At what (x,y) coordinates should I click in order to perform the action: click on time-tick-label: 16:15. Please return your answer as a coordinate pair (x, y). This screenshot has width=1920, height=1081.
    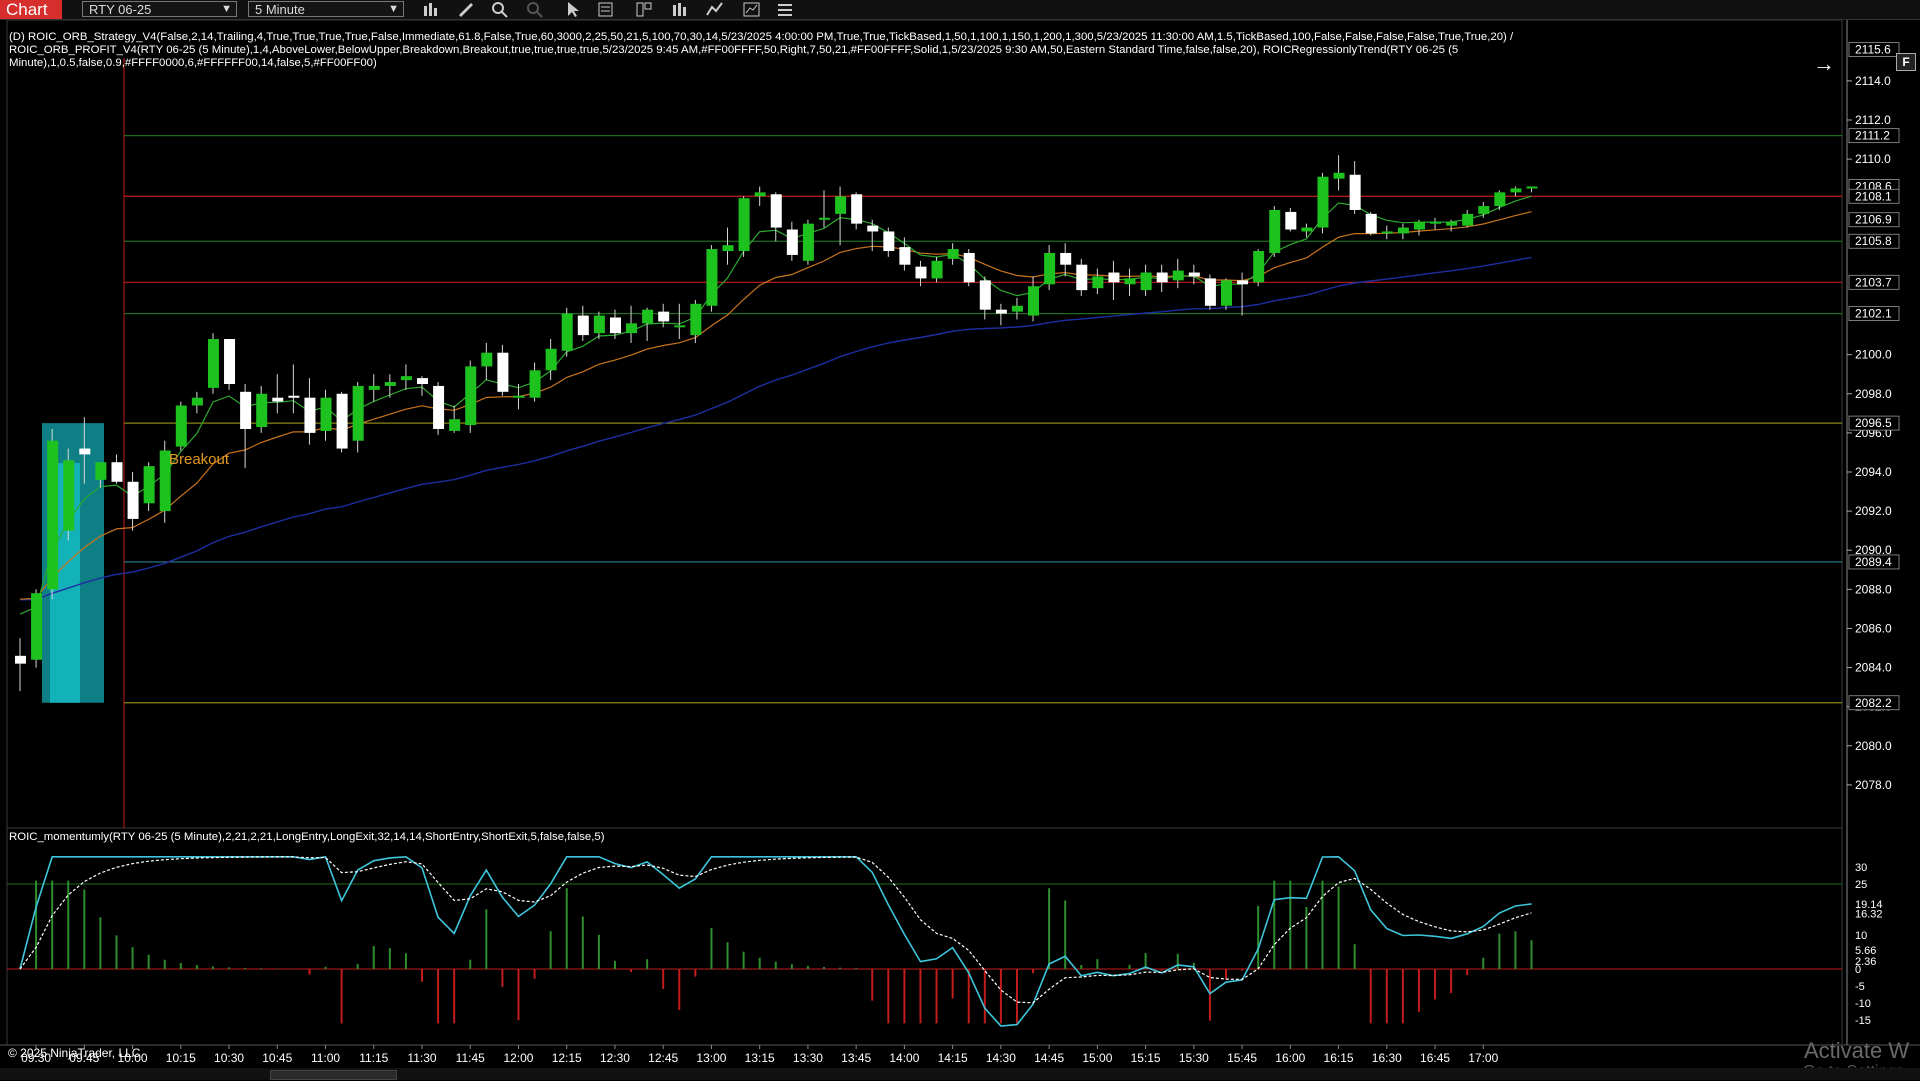
    Looking at the image, I should click on (1339, 1058).